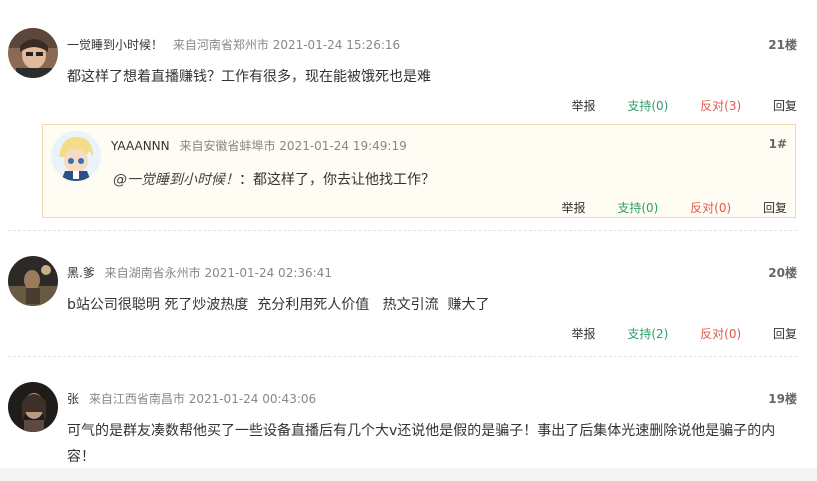  I want to click on timestamp: 2021-01-24 02:36:41, so click(268, 273).